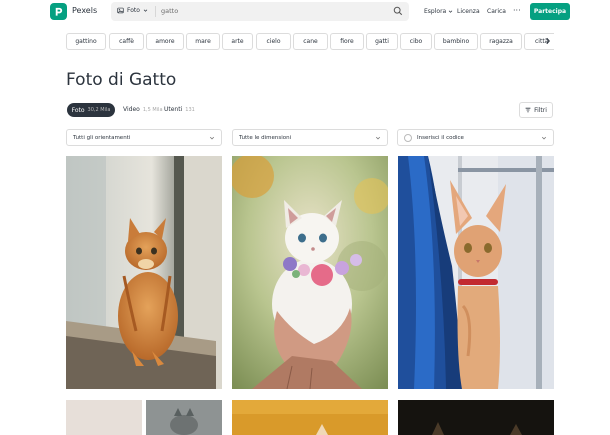  What do you see at coordinates (78, 110) in the screenshot?
I see `tab-photos-label: Foto` at bounding box center [78, 110].